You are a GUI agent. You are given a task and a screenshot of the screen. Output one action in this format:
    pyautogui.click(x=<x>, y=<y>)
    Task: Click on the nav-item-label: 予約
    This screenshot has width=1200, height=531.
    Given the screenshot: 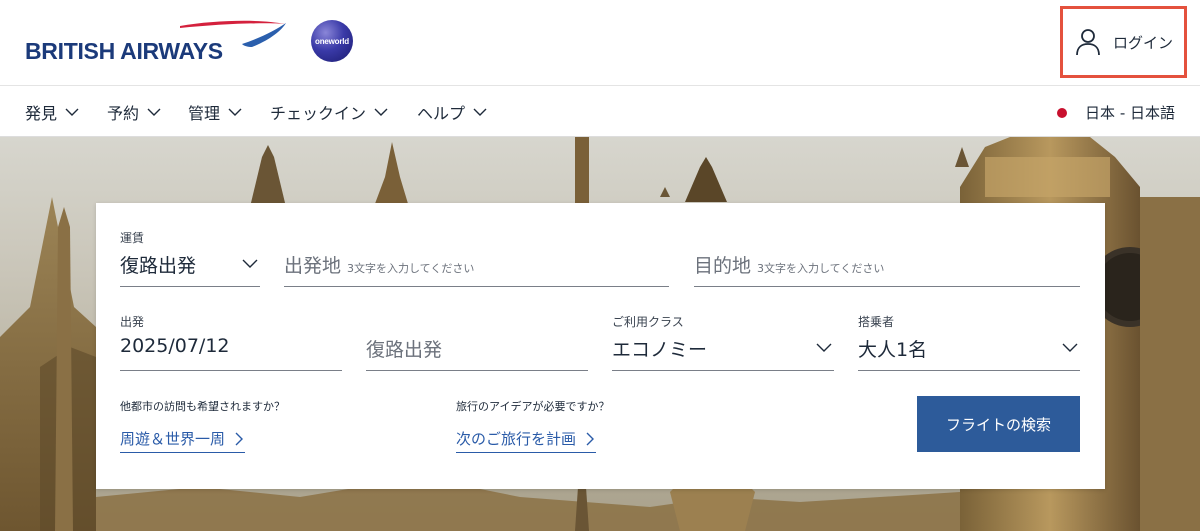 What is the action you would take?
    pyautogui.click(x=123, y=113)
    